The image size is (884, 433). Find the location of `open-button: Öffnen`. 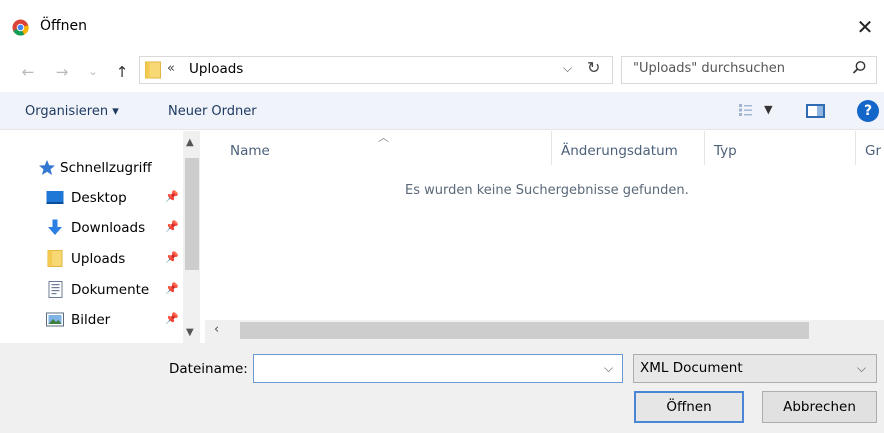

open-button: Öffnen is located at coordinates (689, 407).